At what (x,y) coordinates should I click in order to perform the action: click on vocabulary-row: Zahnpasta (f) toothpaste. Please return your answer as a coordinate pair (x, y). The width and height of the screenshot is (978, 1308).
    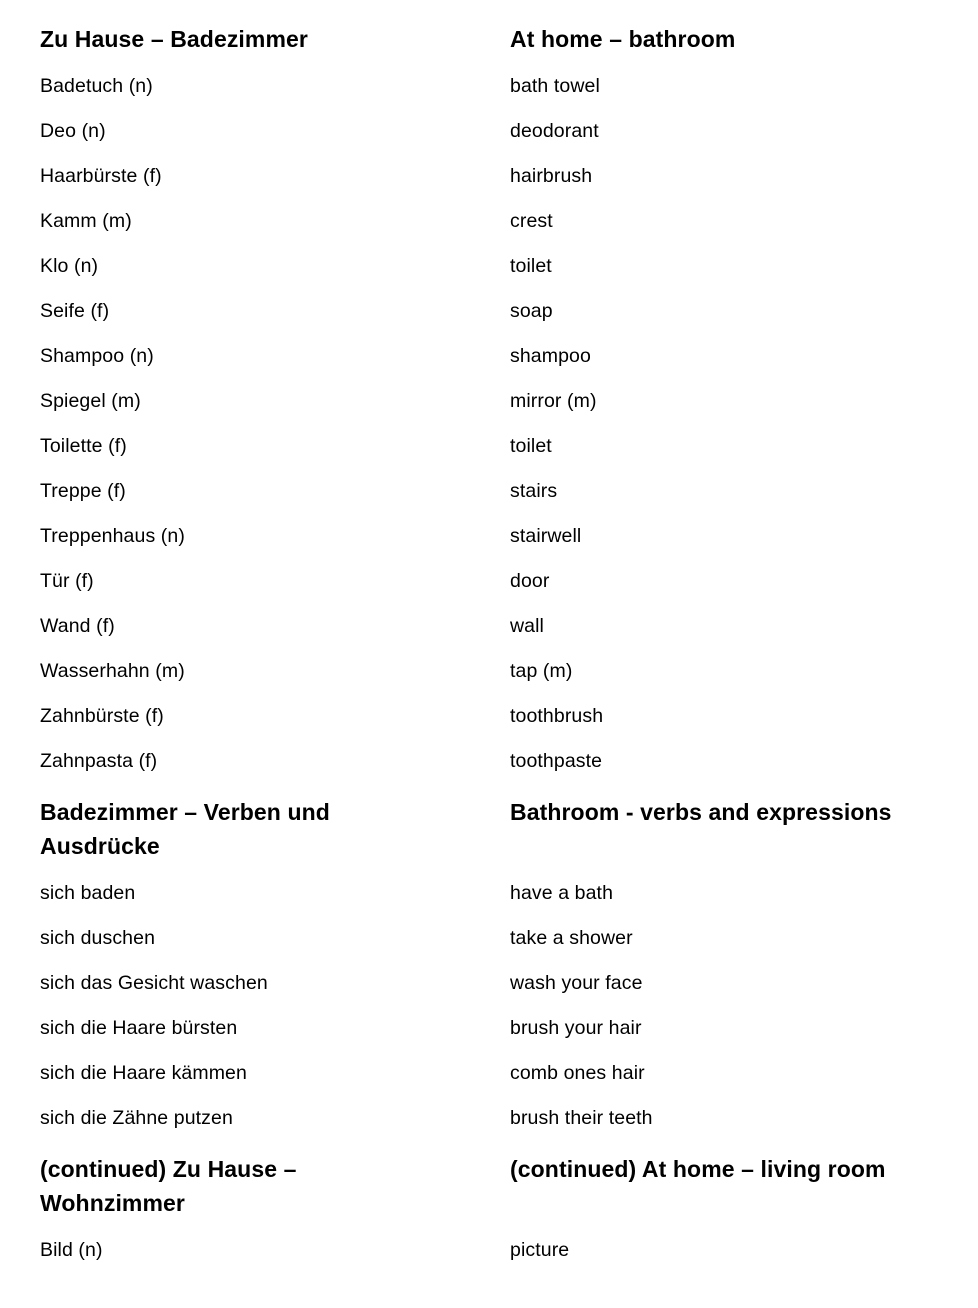
    Looking at the image, I should click on (489, 760).